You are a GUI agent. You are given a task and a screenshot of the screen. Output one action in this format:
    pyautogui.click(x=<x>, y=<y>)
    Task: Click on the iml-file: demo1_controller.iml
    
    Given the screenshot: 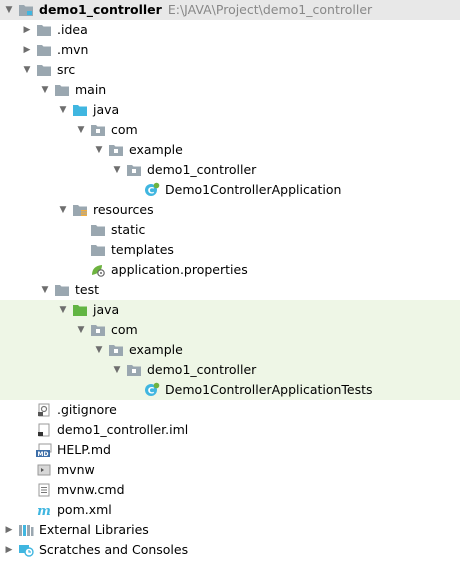 What is the action you would take?
    pyautogui.click(x=230, y=430)
    